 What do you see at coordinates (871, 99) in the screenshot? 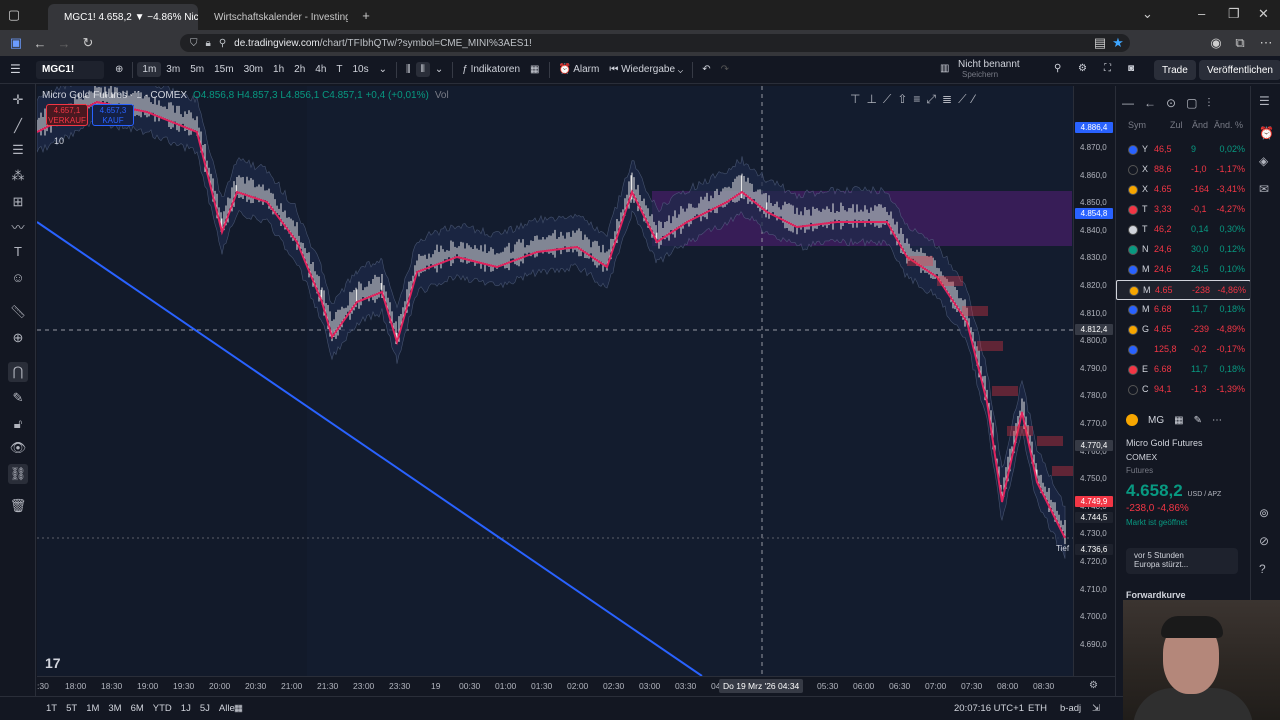
I see `vline-icon: ⊥` at bounding box center [871, 99].